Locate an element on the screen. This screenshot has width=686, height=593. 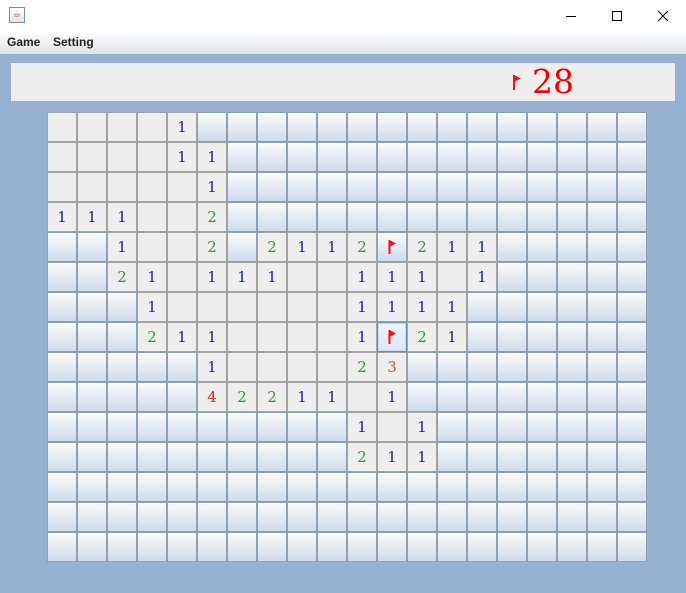
close-button is located at coordinates (663, 15).